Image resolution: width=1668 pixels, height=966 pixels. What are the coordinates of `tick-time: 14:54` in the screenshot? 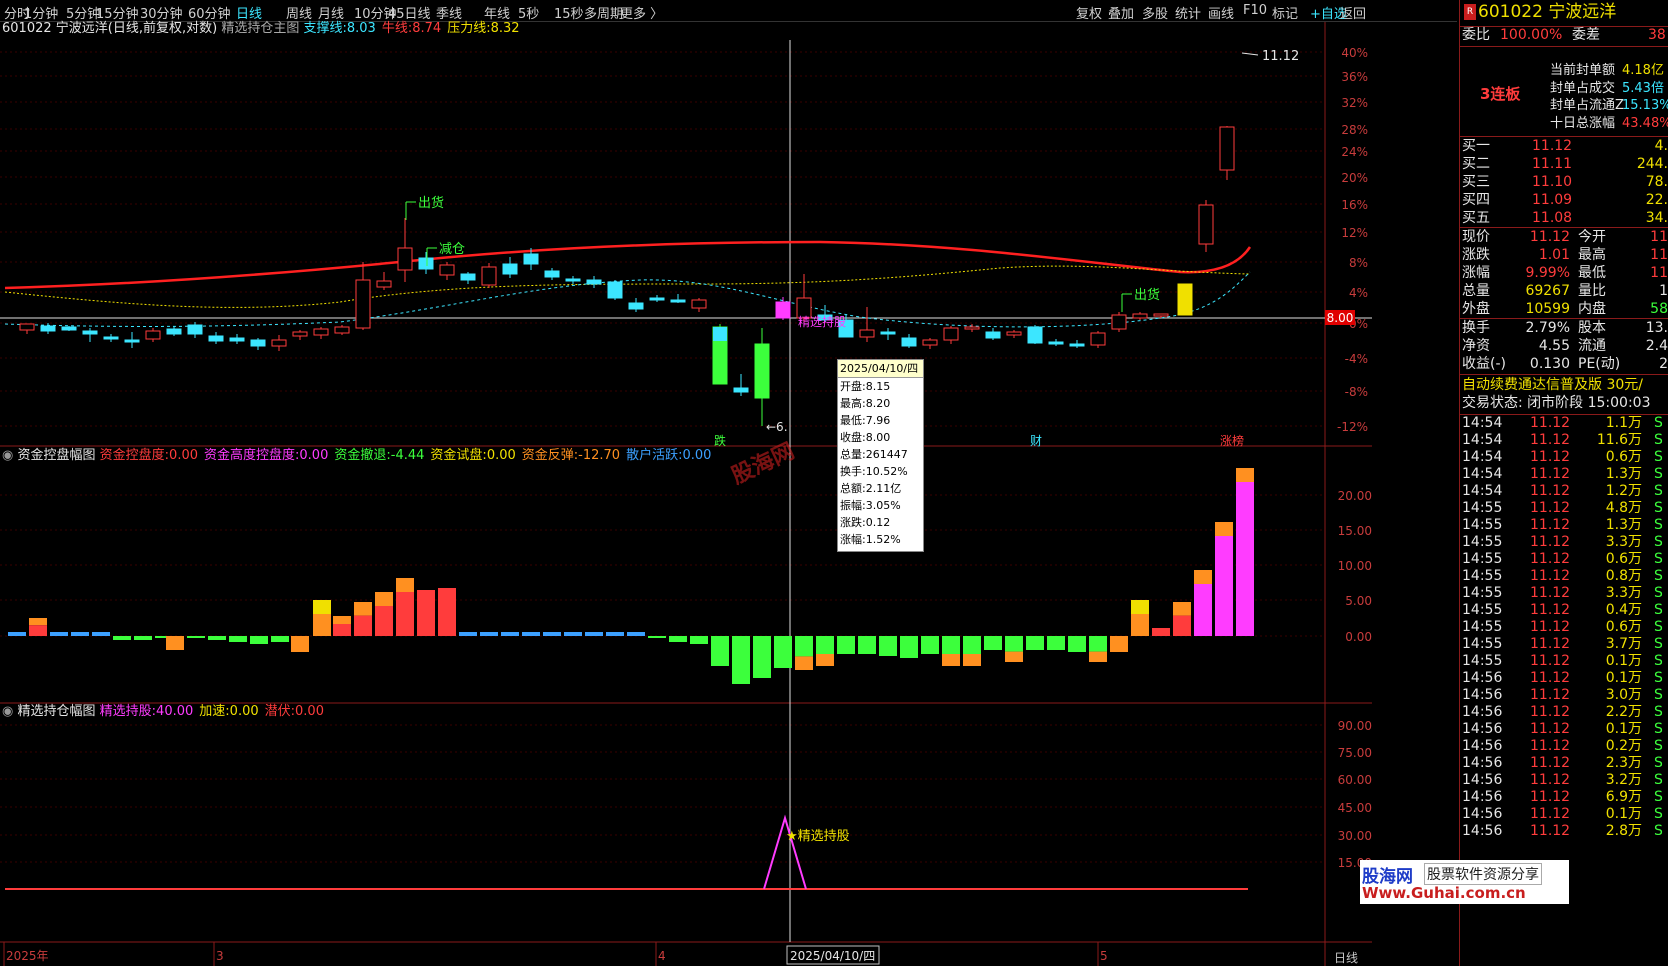 It's located at (1482, 457).